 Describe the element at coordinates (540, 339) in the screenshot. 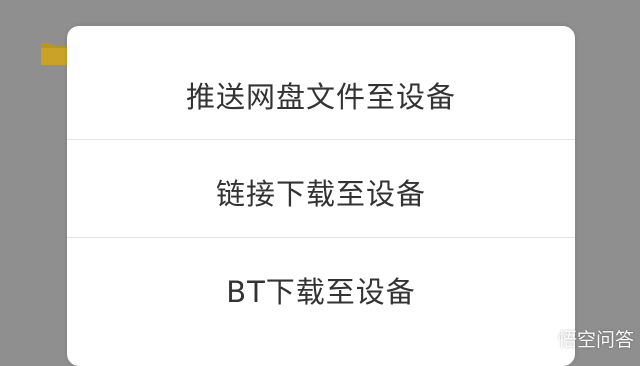

I see `wukong-logo-icon` at that location.